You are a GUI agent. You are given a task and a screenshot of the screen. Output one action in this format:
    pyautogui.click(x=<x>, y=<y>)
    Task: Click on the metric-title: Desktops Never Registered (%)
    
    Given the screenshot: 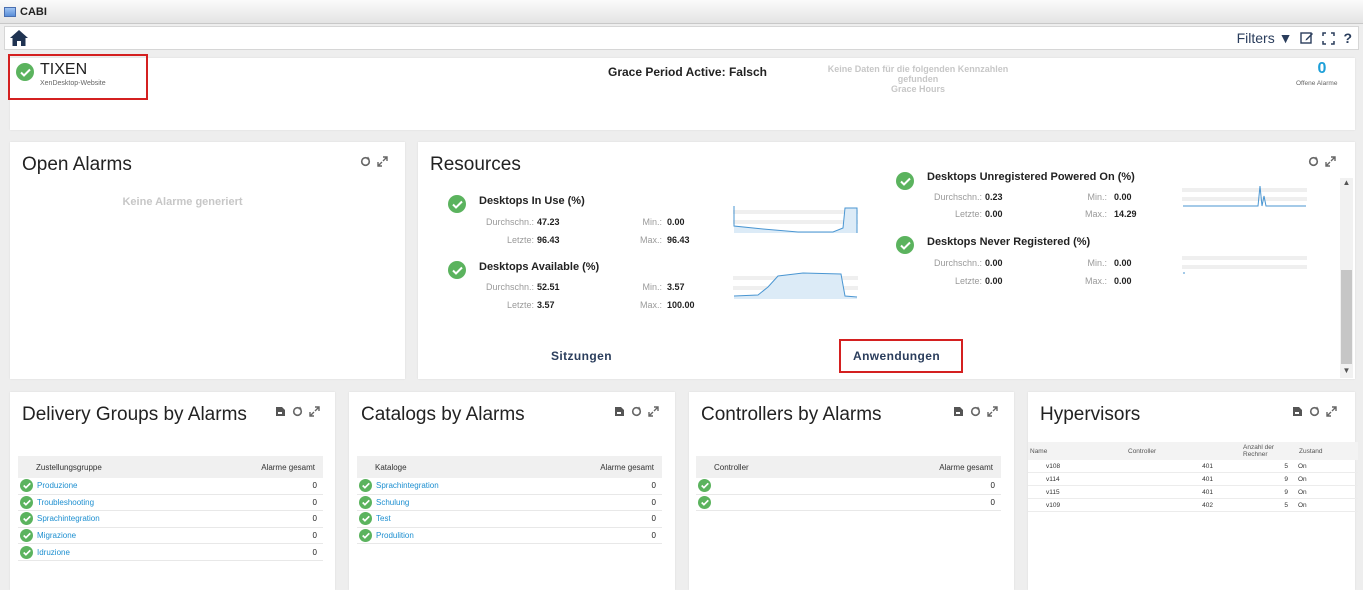 What is the action you would take?
    pyautogui.click(x=1009, y=242)
    